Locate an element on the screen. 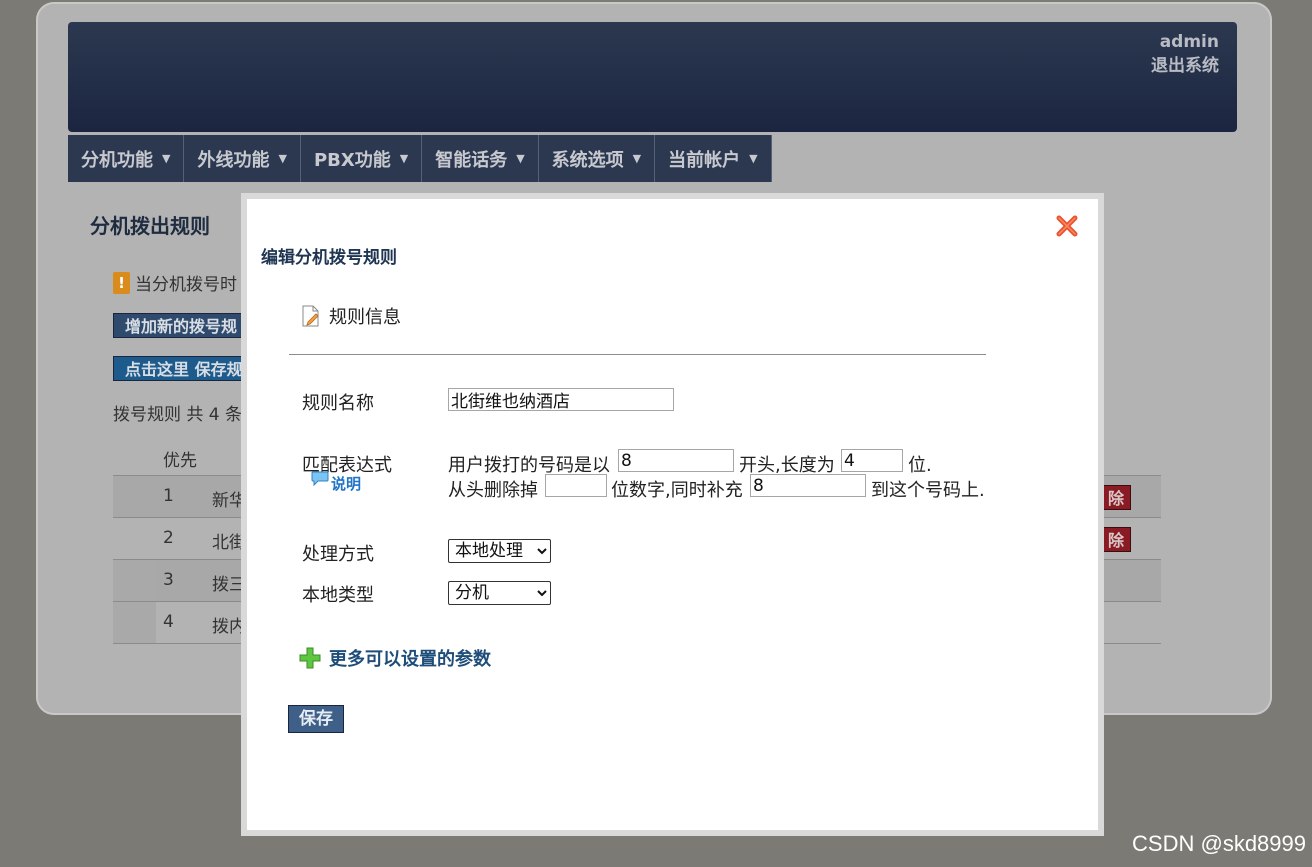 The image size is (1312, 867). end-text: 到这个号码上. is located at coordinates (928, 490).